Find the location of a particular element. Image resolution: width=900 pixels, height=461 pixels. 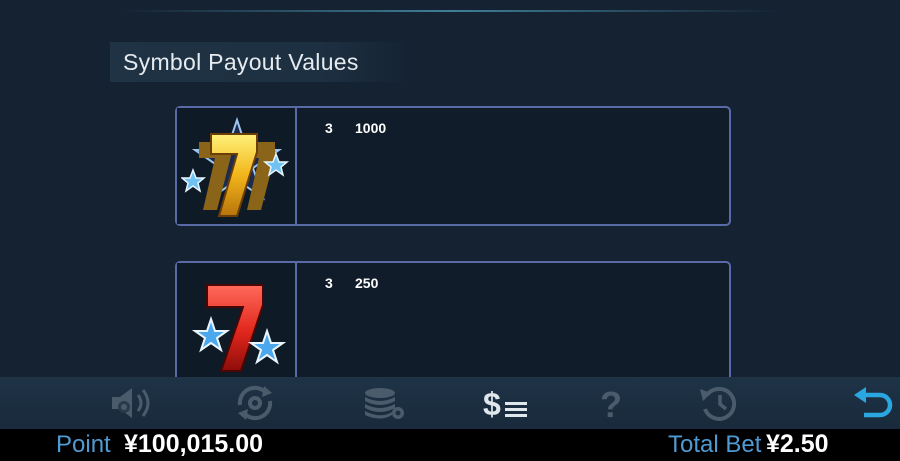

back-arrow-icon is located at coordinates (873, 402).